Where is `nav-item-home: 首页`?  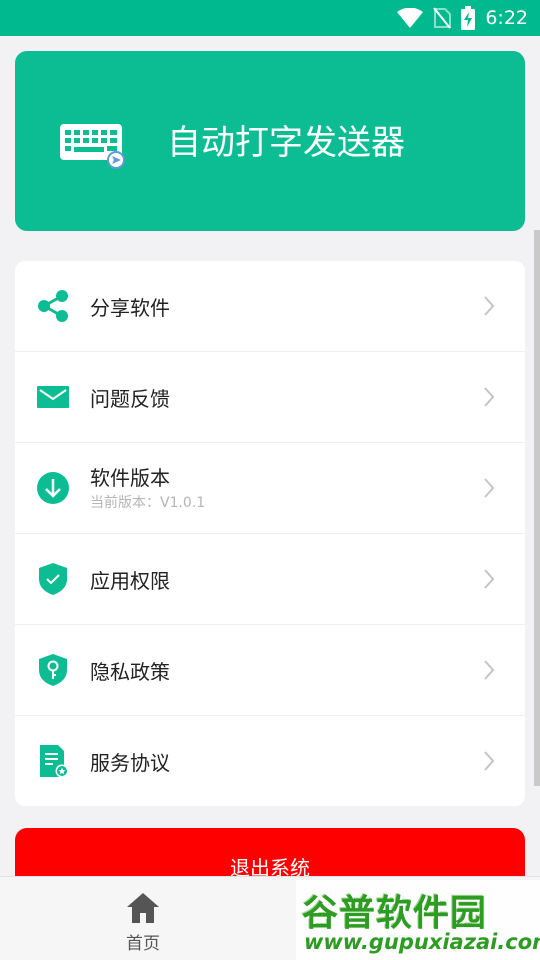 nav-item-home: 首页 is located at coordinates (143, 918).